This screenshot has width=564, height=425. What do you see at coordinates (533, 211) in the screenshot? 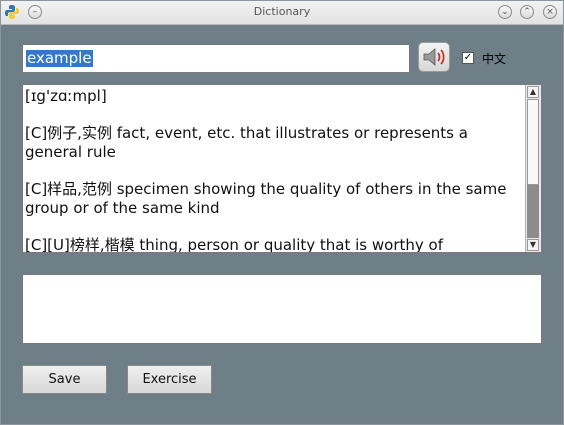
I see `scrollbar-track` at bounding box center [533, 211].